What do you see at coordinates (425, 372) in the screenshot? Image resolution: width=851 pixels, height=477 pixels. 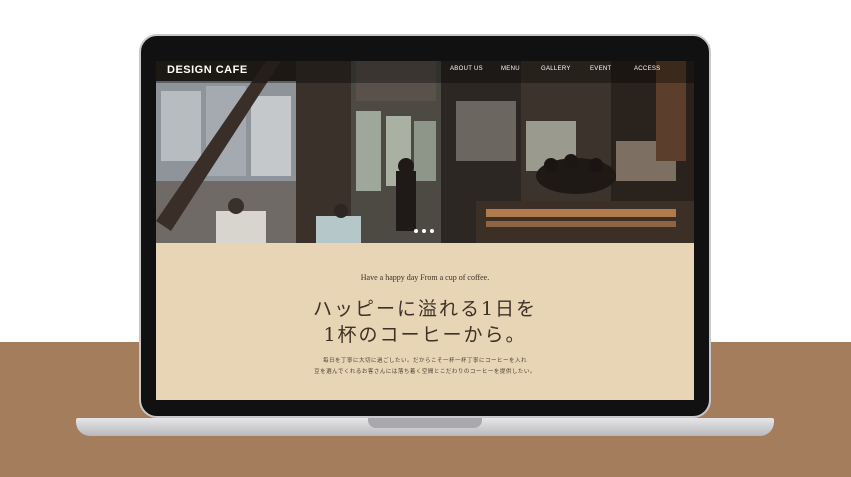 I see `body-text-line-2: 豆を選んでくれるお客さんには落ち着く空間とこだわりのコーヒーを提供したい。` at bounding box center [425, 372].